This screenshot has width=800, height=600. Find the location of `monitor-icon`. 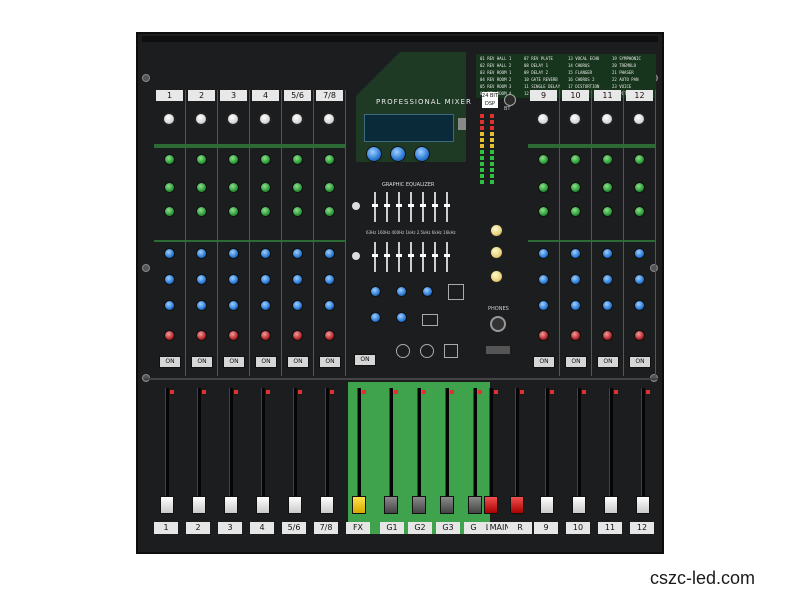

monitor-icon is located at coordinates (430, 320).